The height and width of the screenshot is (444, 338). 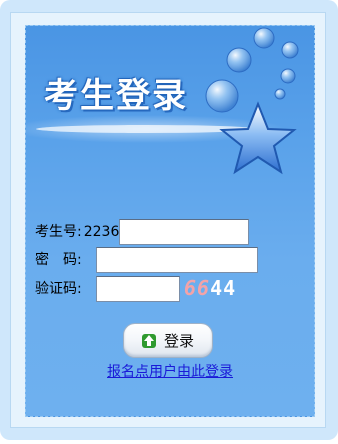 What do you see at coordinates (170, 371) in the screenshot?
I see `agency-login-link: 报名点用户由此登录` at bounding box center [170, 371].